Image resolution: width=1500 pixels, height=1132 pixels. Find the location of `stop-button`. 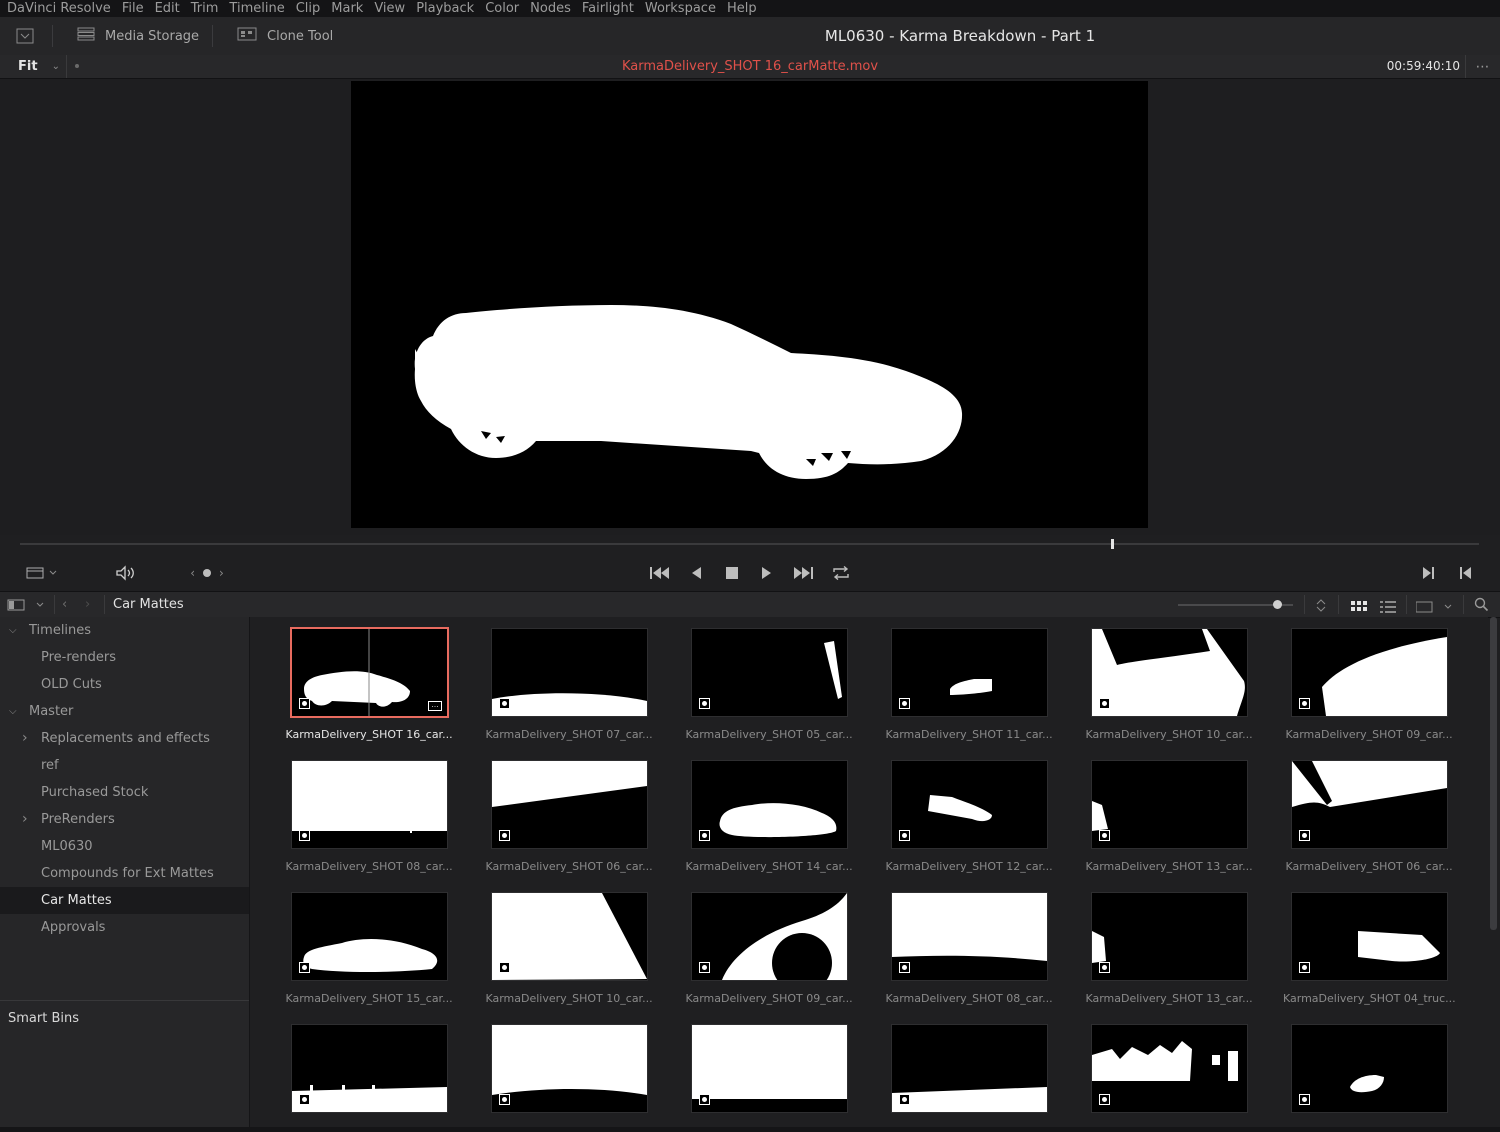

stop-button is located at coordinates (732, 573).